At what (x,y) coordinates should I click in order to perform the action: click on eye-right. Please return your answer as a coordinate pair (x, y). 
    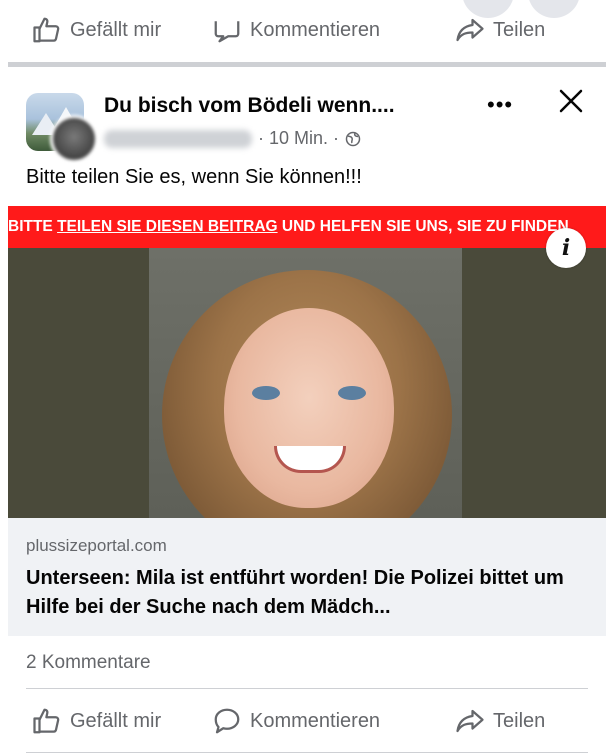
    Looking at the image, I should click on (352, 393).